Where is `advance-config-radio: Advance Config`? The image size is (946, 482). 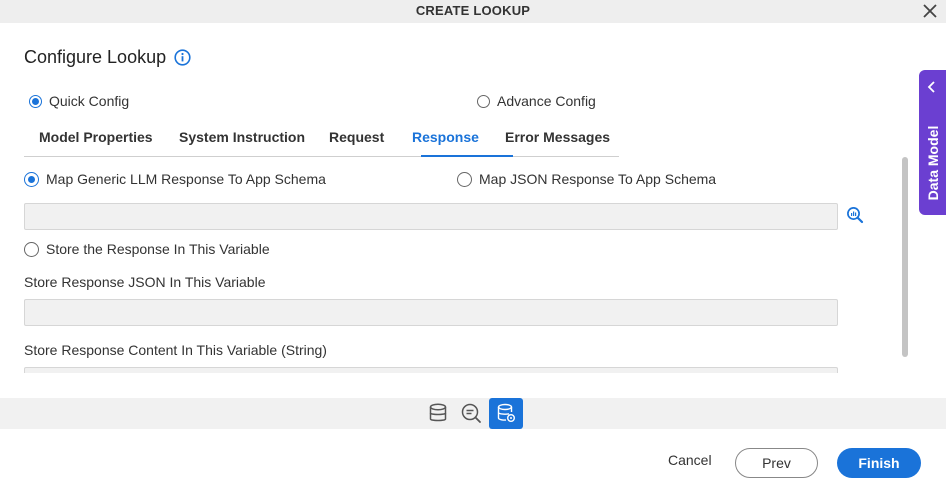 advance-config-radio: Advance Config is located at coordinates (536, 101).